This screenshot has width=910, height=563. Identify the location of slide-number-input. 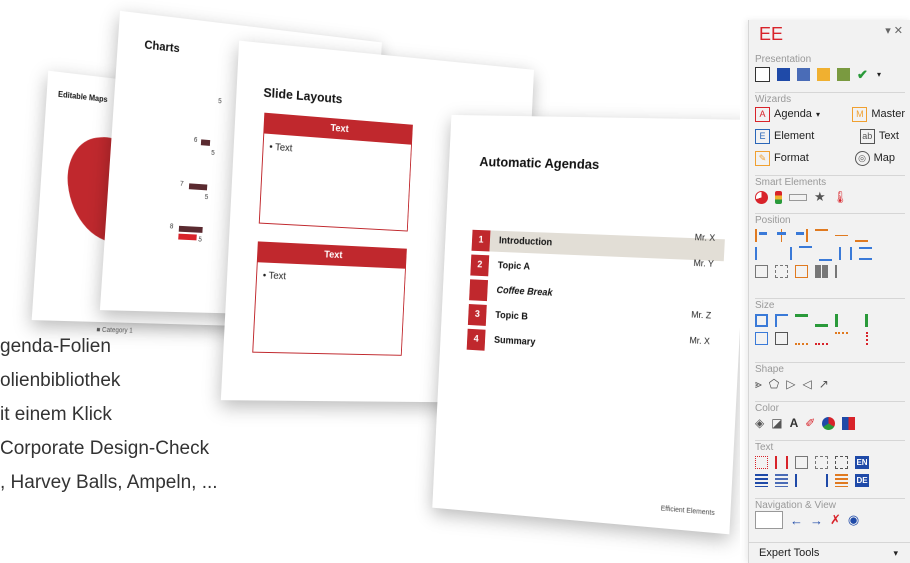
(769, 520).